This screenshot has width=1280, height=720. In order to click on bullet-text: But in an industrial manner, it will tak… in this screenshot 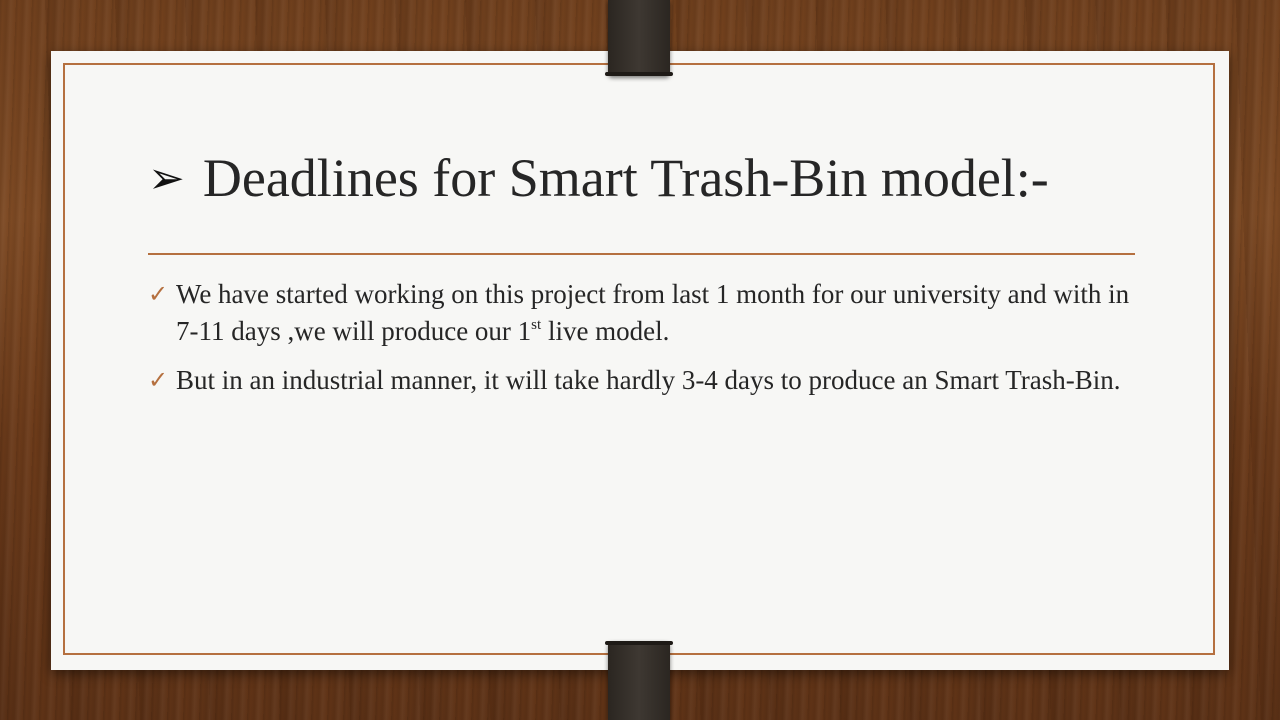, I will do `click(648, 380)`.